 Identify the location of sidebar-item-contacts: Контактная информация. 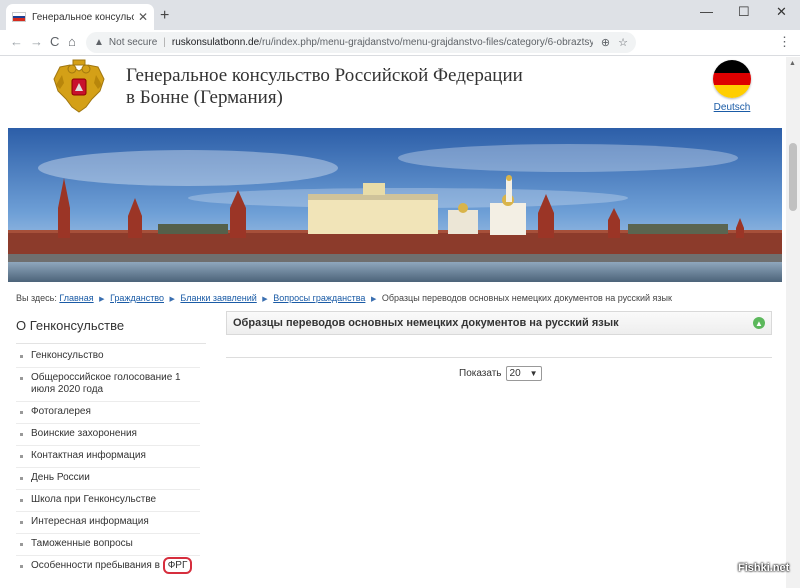
(108, 457).